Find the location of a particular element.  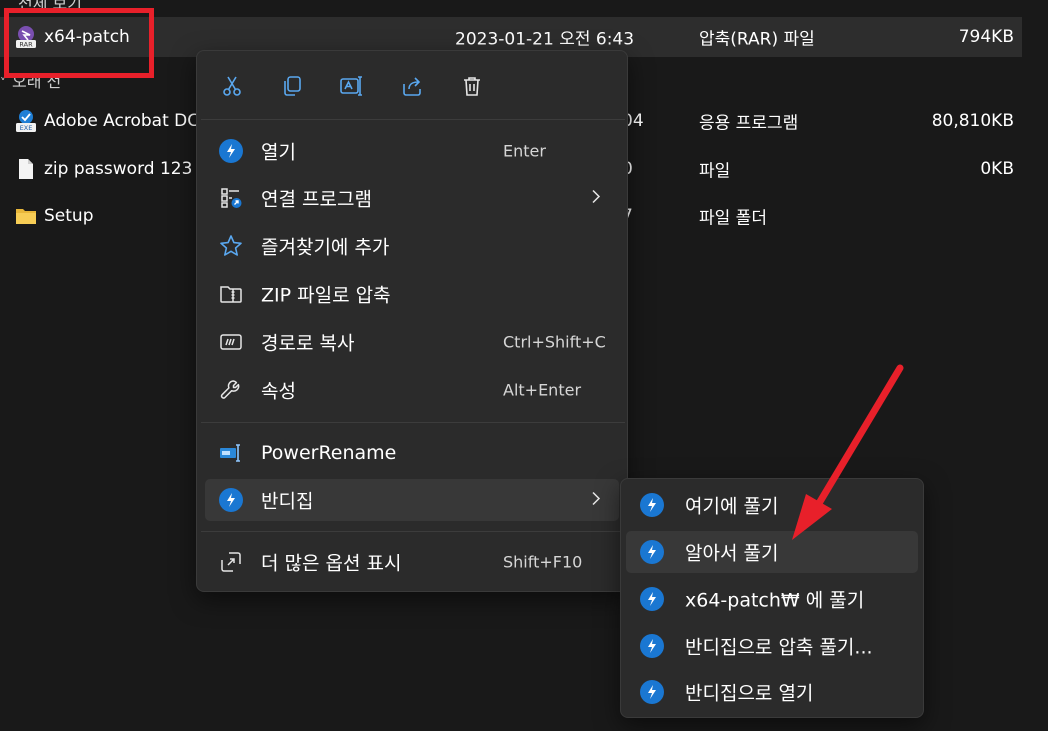

annotation-arrow is located at coordinates (848, 452).